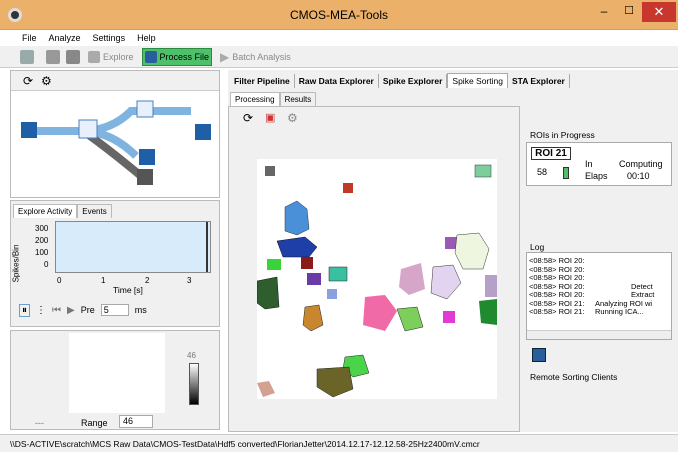 This screenshot has height=453, width=678. What do you see at coordinates (146, 38) in the screenshot?
I see `menu-help: Help` at bounding box center [146, 38].